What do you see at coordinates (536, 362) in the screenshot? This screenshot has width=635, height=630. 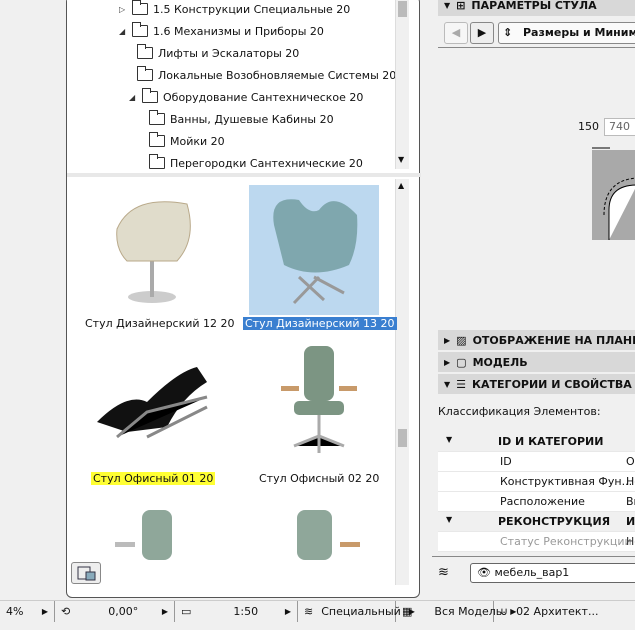 I see `section-header-model: ▶ ▢ МОДЕЛЬ` at bounding box center [536, 362].